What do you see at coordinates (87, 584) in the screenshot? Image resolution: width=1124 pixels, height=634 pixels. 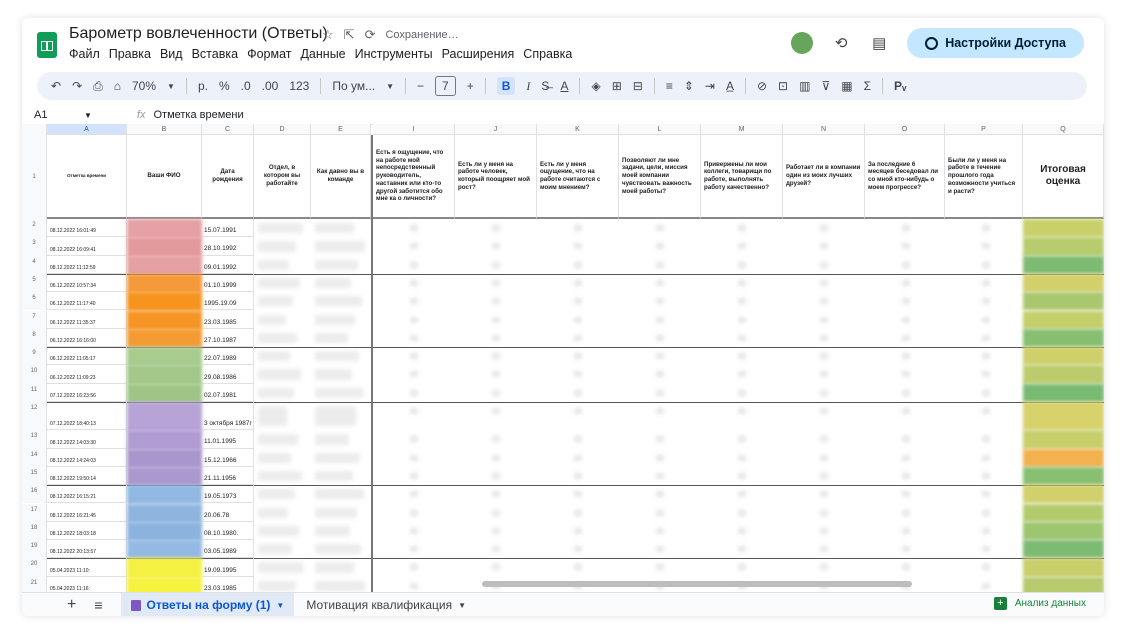 I see `timestamp-cell: 05.04.2023 11:16:` at bounding box center [87, 584].